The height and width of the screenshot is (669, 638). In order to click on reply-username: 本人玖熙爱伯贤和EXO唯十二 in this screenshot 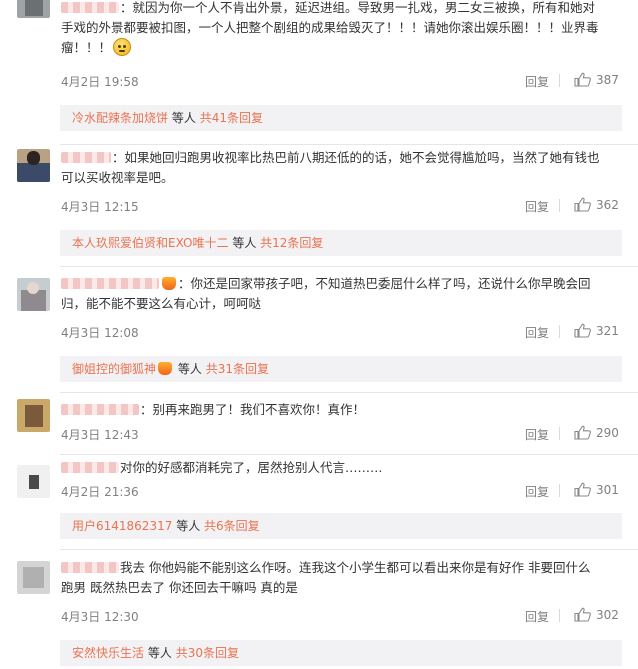, I will do `click(150, 243)`.